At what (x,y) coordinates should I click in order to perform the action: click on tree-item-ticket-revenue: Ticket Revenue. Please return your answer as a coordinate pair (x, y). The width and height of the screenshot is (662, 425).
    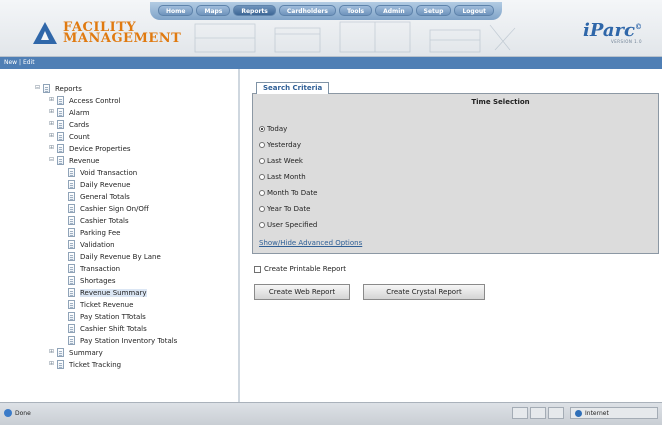
    Looking at the image, I should click on (100, 304).